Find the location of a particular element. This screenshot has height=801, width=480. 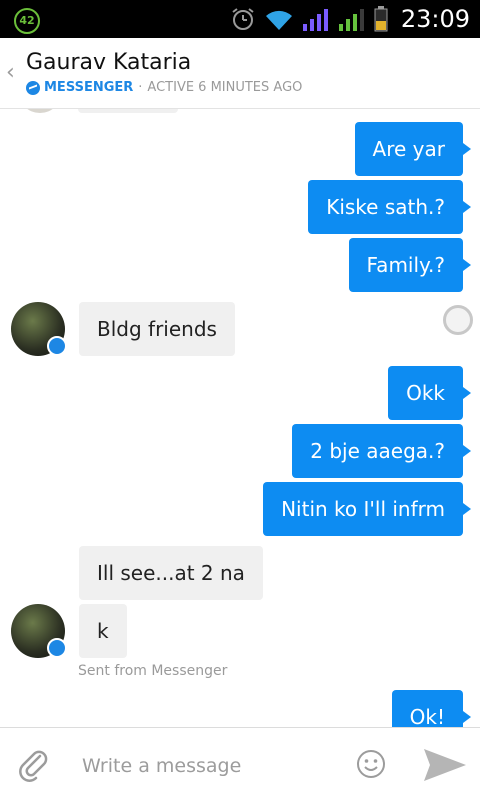

seen-indicator-icon is located at coordinates (458, 320).